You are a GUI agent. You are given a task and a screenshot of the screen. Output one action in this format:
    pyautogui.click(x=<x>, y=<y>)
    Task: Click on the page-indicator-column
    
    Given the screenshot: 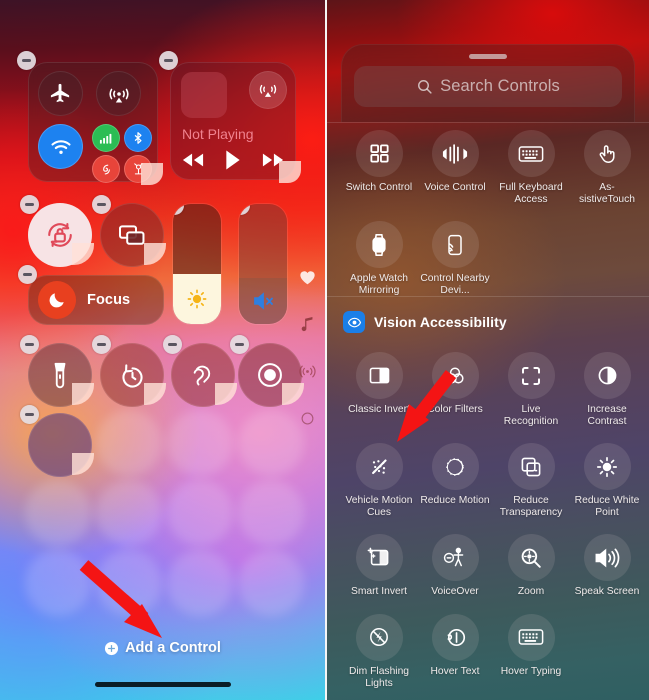 What is the action you would take?
    pyautogui.click(x=307, y=350)
    